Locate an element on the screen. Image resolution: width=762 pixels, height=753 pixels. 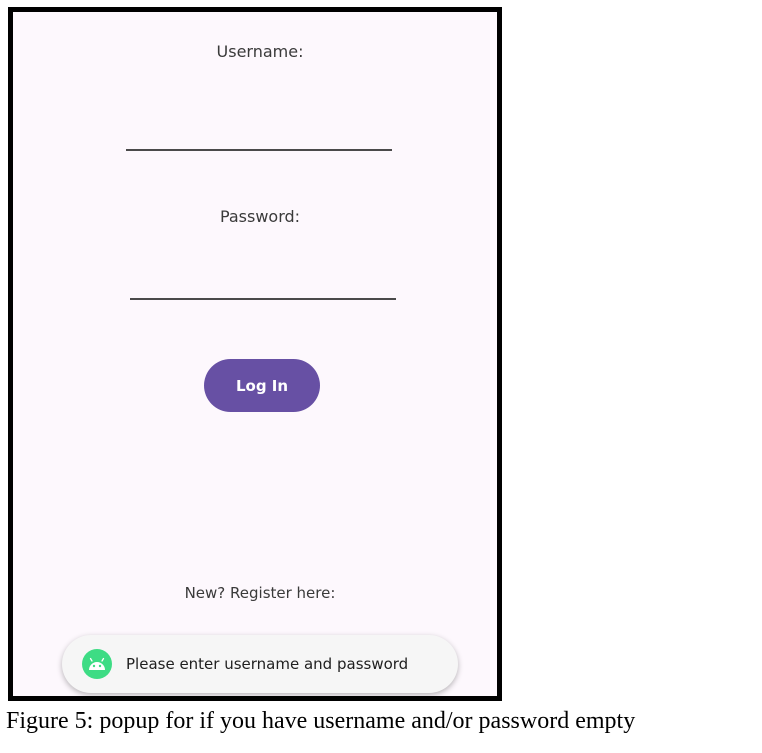
password-field is located at coordinates (263, 282).